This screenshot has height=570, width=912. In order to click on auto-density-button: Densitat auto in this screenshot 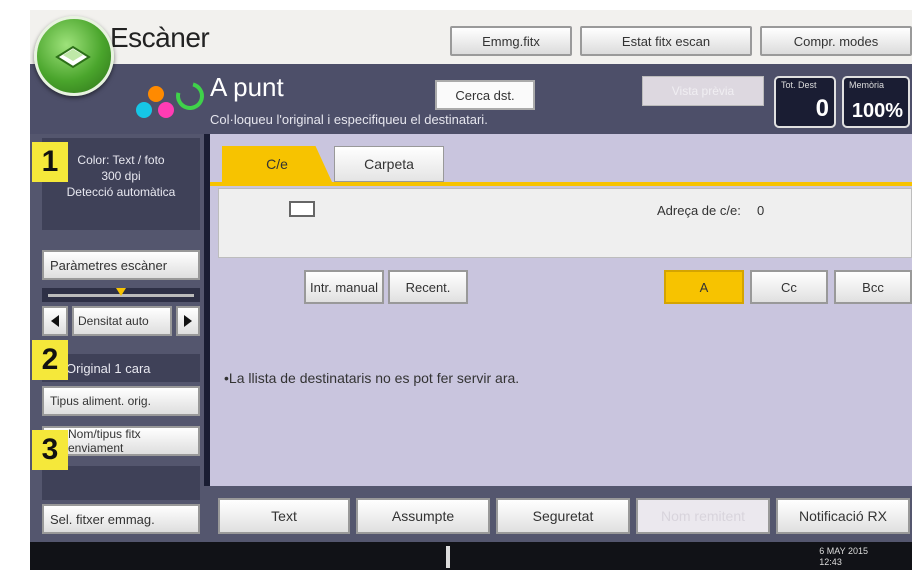, I will do `click(122, 321)`.